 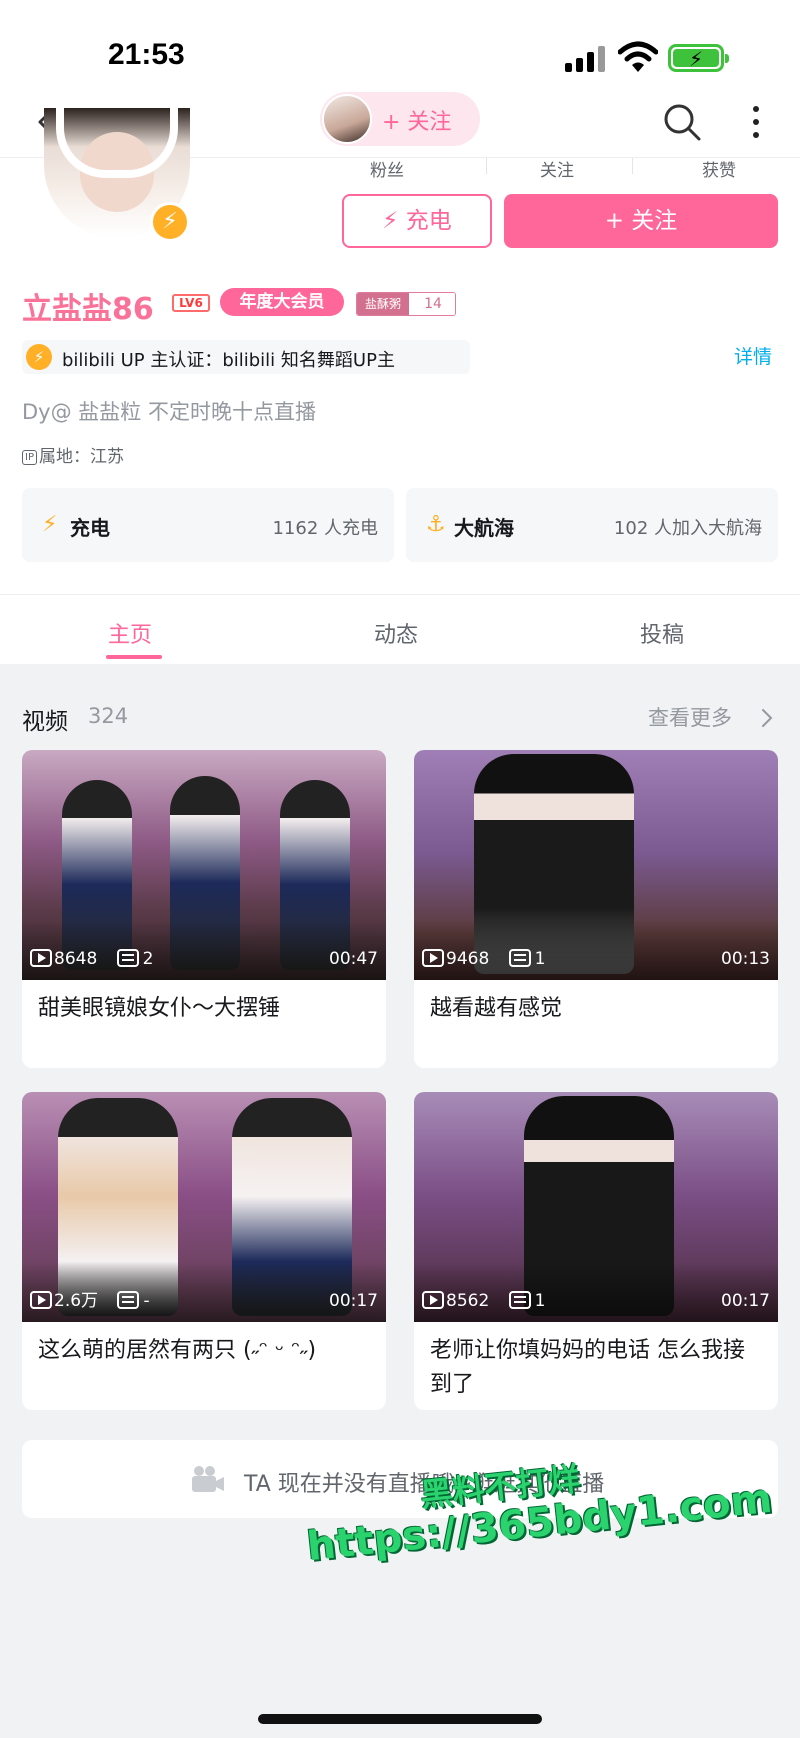 What do you see at coordinates (208, 1479) in the screenshot?
I see `live-camera-icon` at bounding box center [208, 1479].